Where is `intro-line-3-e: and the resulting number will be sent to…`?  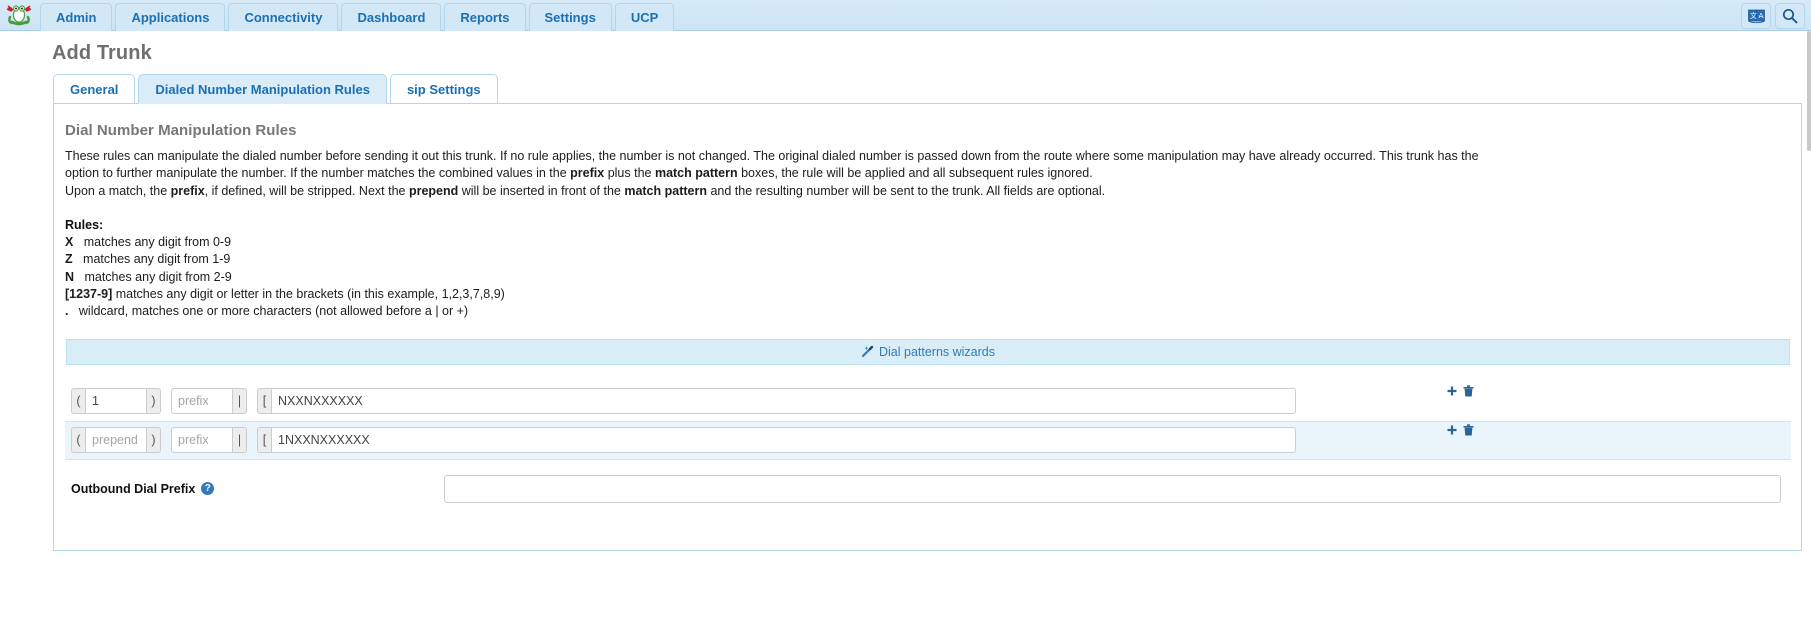 intro-line-3-e: and the resulting number will be sent to… is located at coordinates (906, 190).